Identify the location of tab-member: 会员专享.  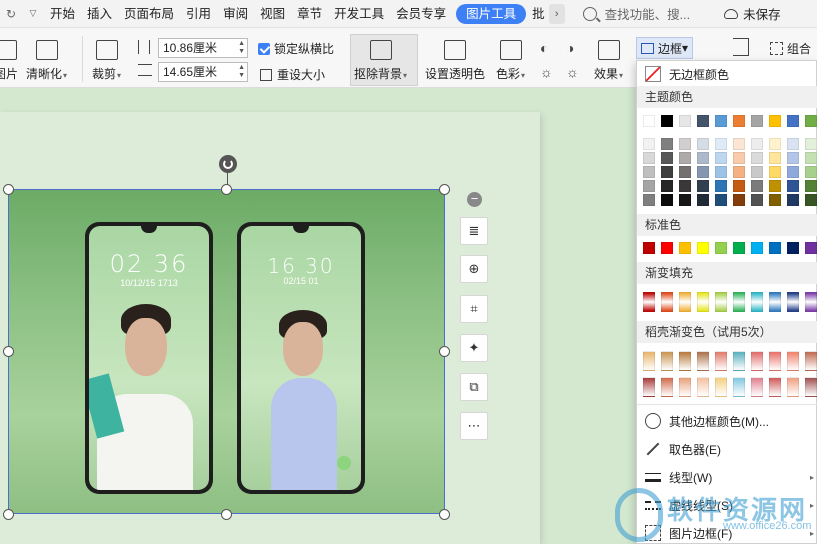
(421, 14).